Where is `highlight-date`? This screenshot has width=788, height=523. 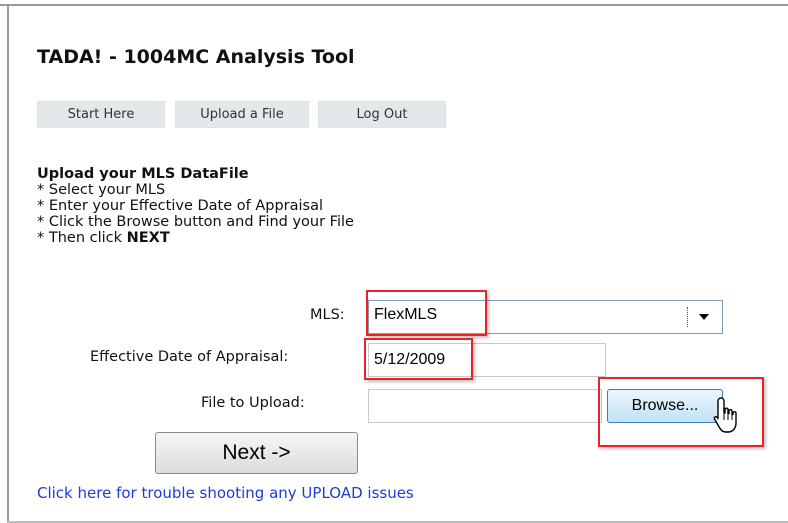
highlight-date is located at coordinates (418, 359).